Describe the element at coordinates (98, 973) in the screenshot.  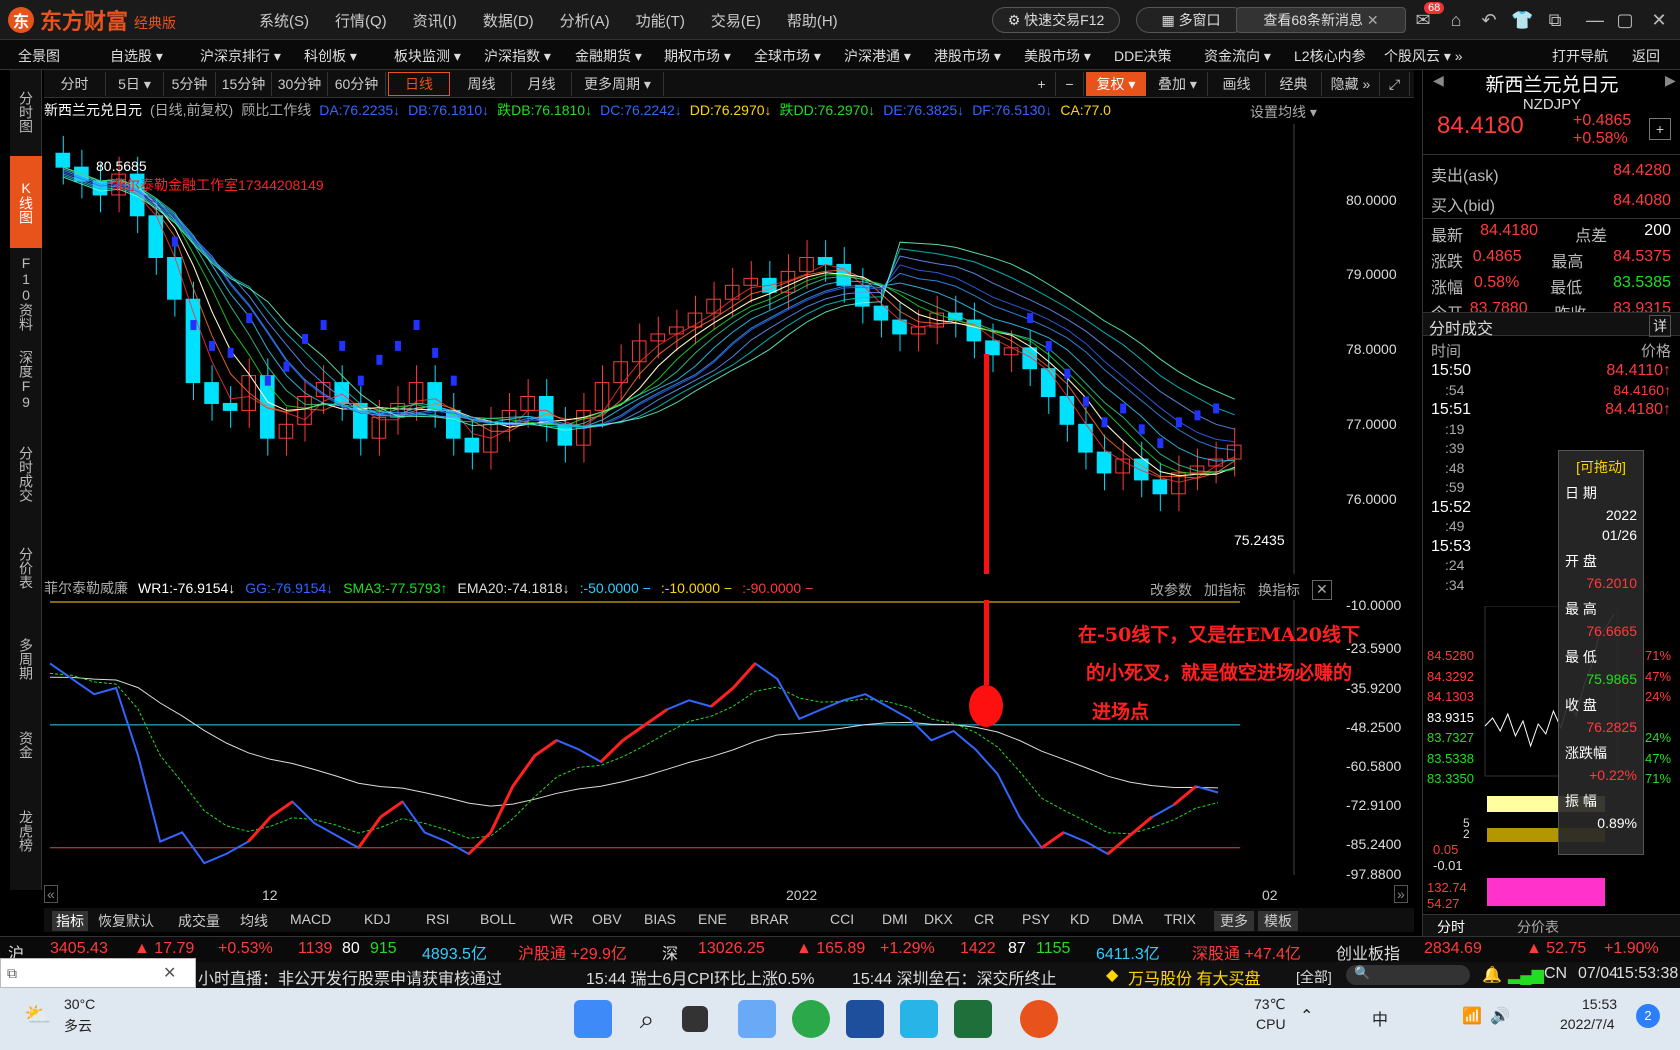
I see `floating-mini-window: ⧉ ✕` at that location.